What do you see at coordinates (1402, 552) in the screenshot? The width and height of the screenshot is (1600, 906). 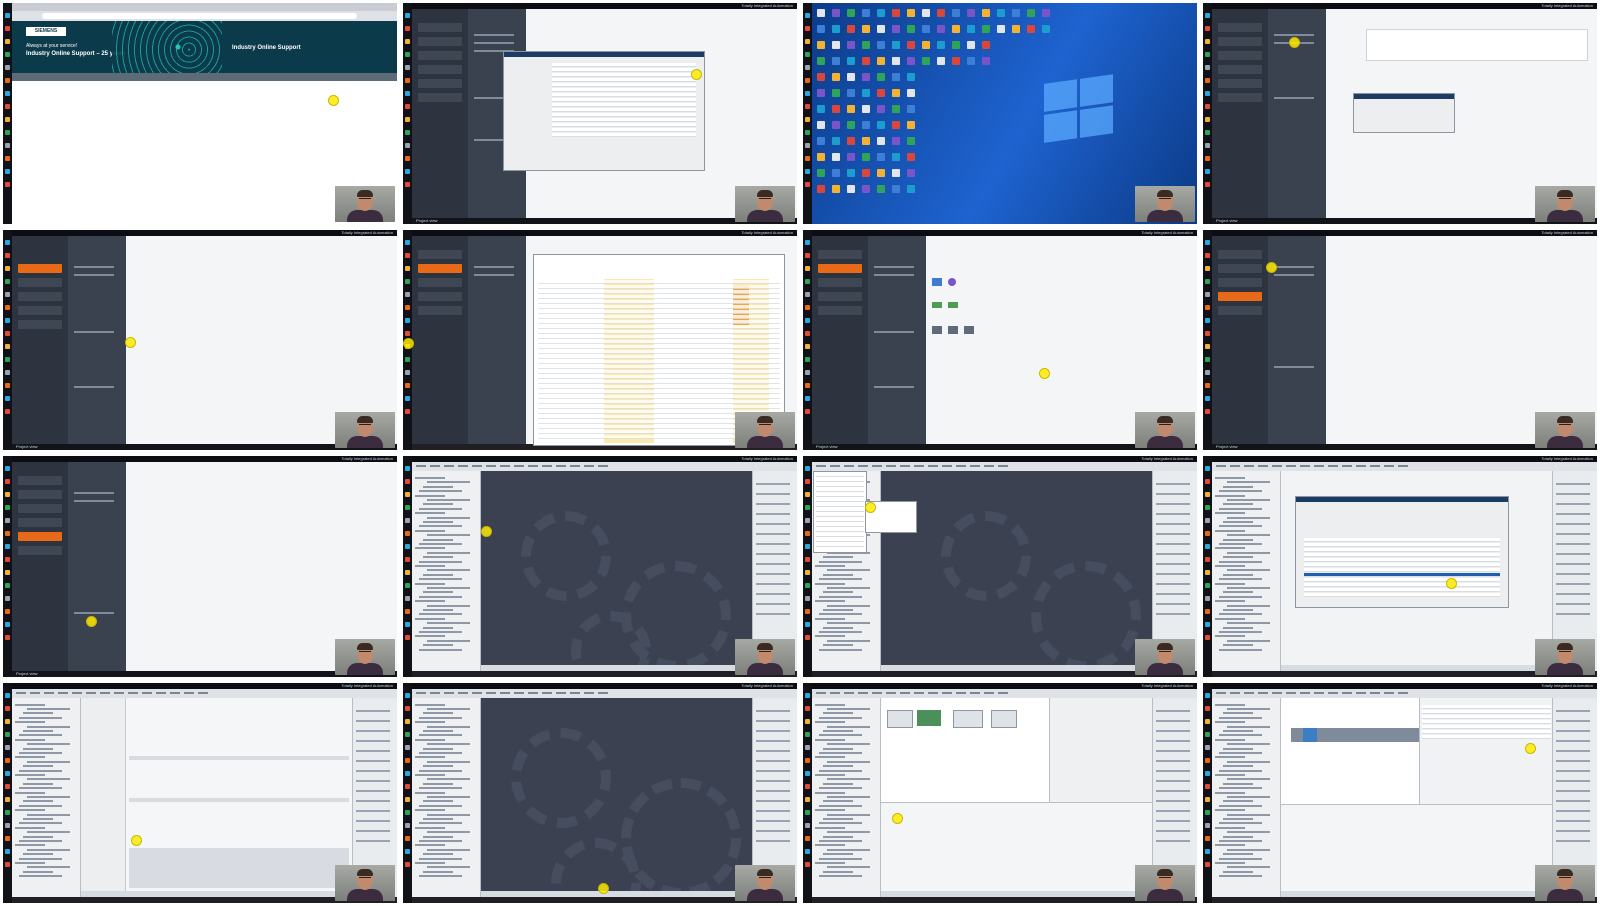 I see `update-dialog` at bounding box center [1402, 552].